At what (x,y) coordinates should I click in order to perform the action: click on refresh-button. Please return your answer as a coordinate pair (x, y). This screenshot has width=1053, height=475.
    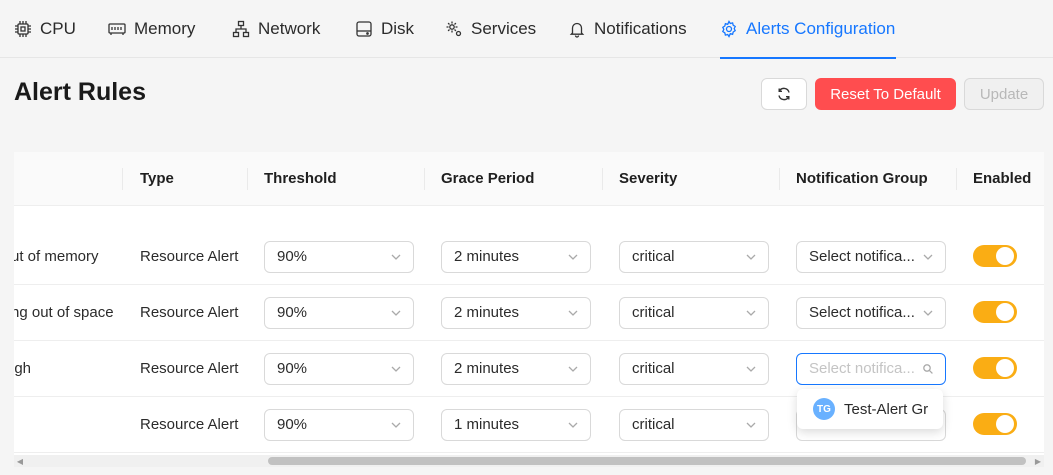
    Looking at the image, I should click on (784, 94).